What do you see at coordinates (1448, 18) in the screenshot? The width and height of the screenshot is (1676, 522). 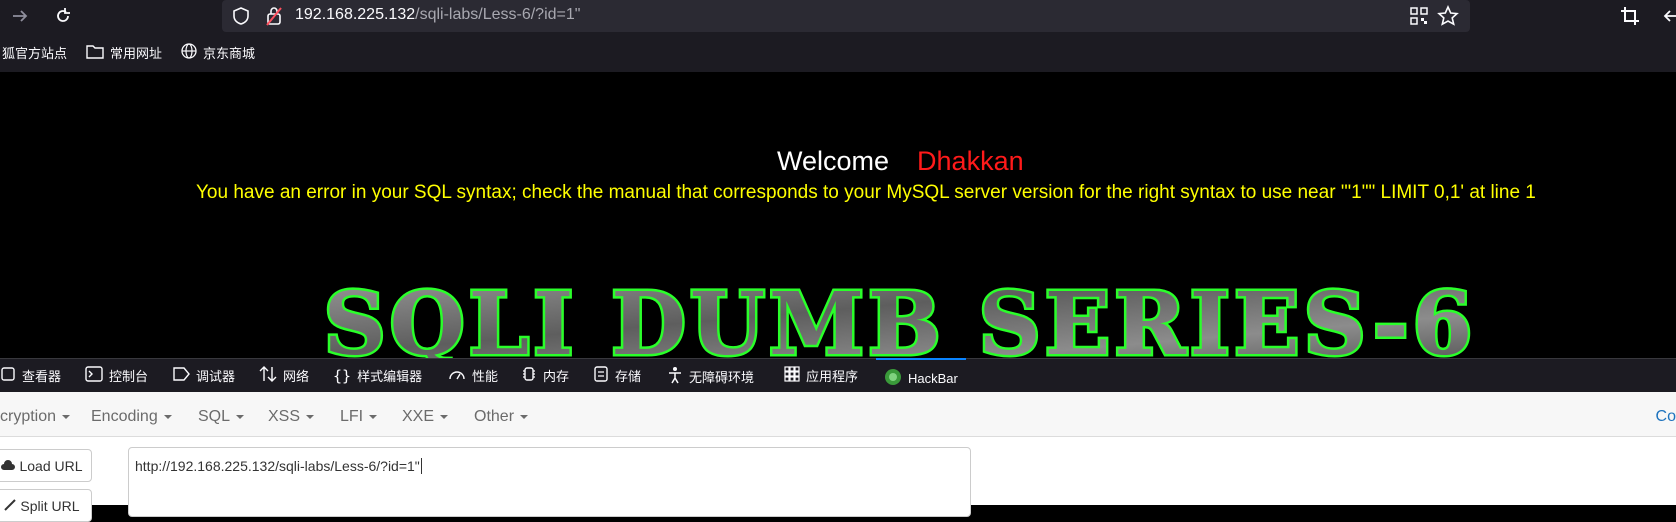 I see `bookmark-star-icon` at bounding box center [1448, 18].